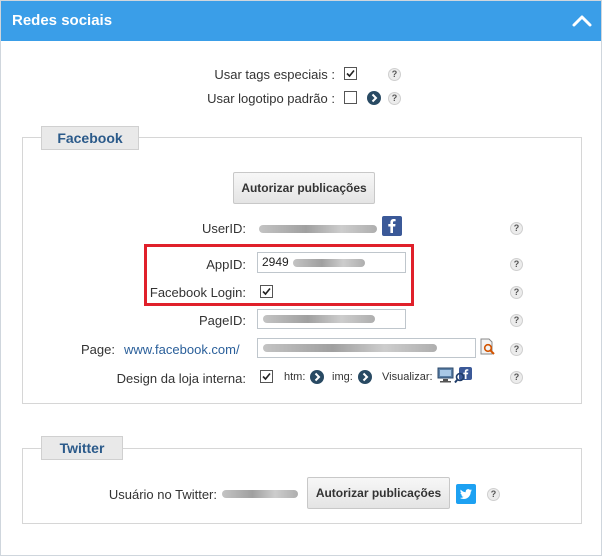 This screenshot has width=602, height=556. I want to click on userid-help-icon: ?, so click(516, 228).